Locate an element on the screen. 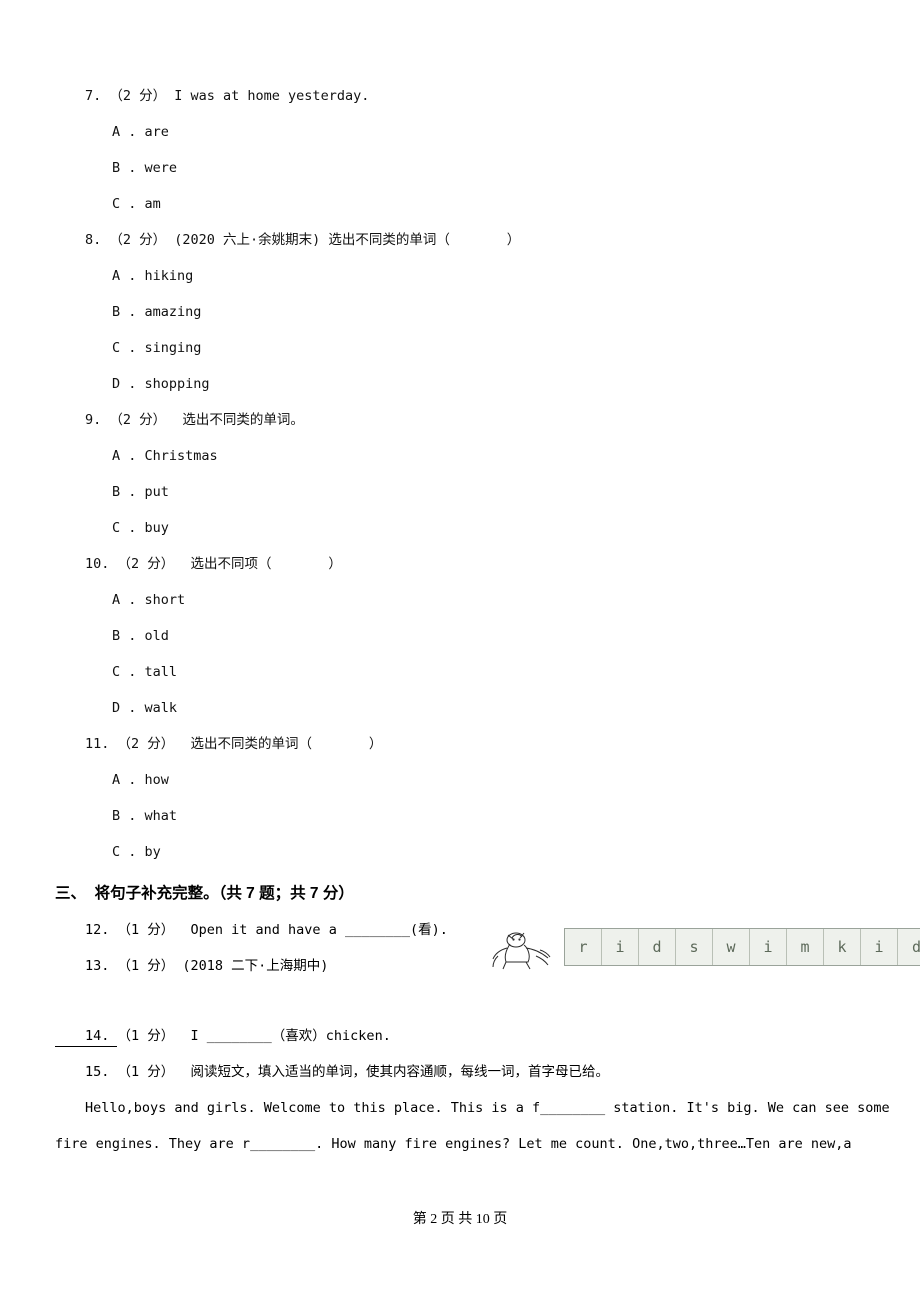 This screenshot has height=1302, width=920. question-stem: 7. （2 分） I was at home yesterday. is located at coordinates (227, 96).